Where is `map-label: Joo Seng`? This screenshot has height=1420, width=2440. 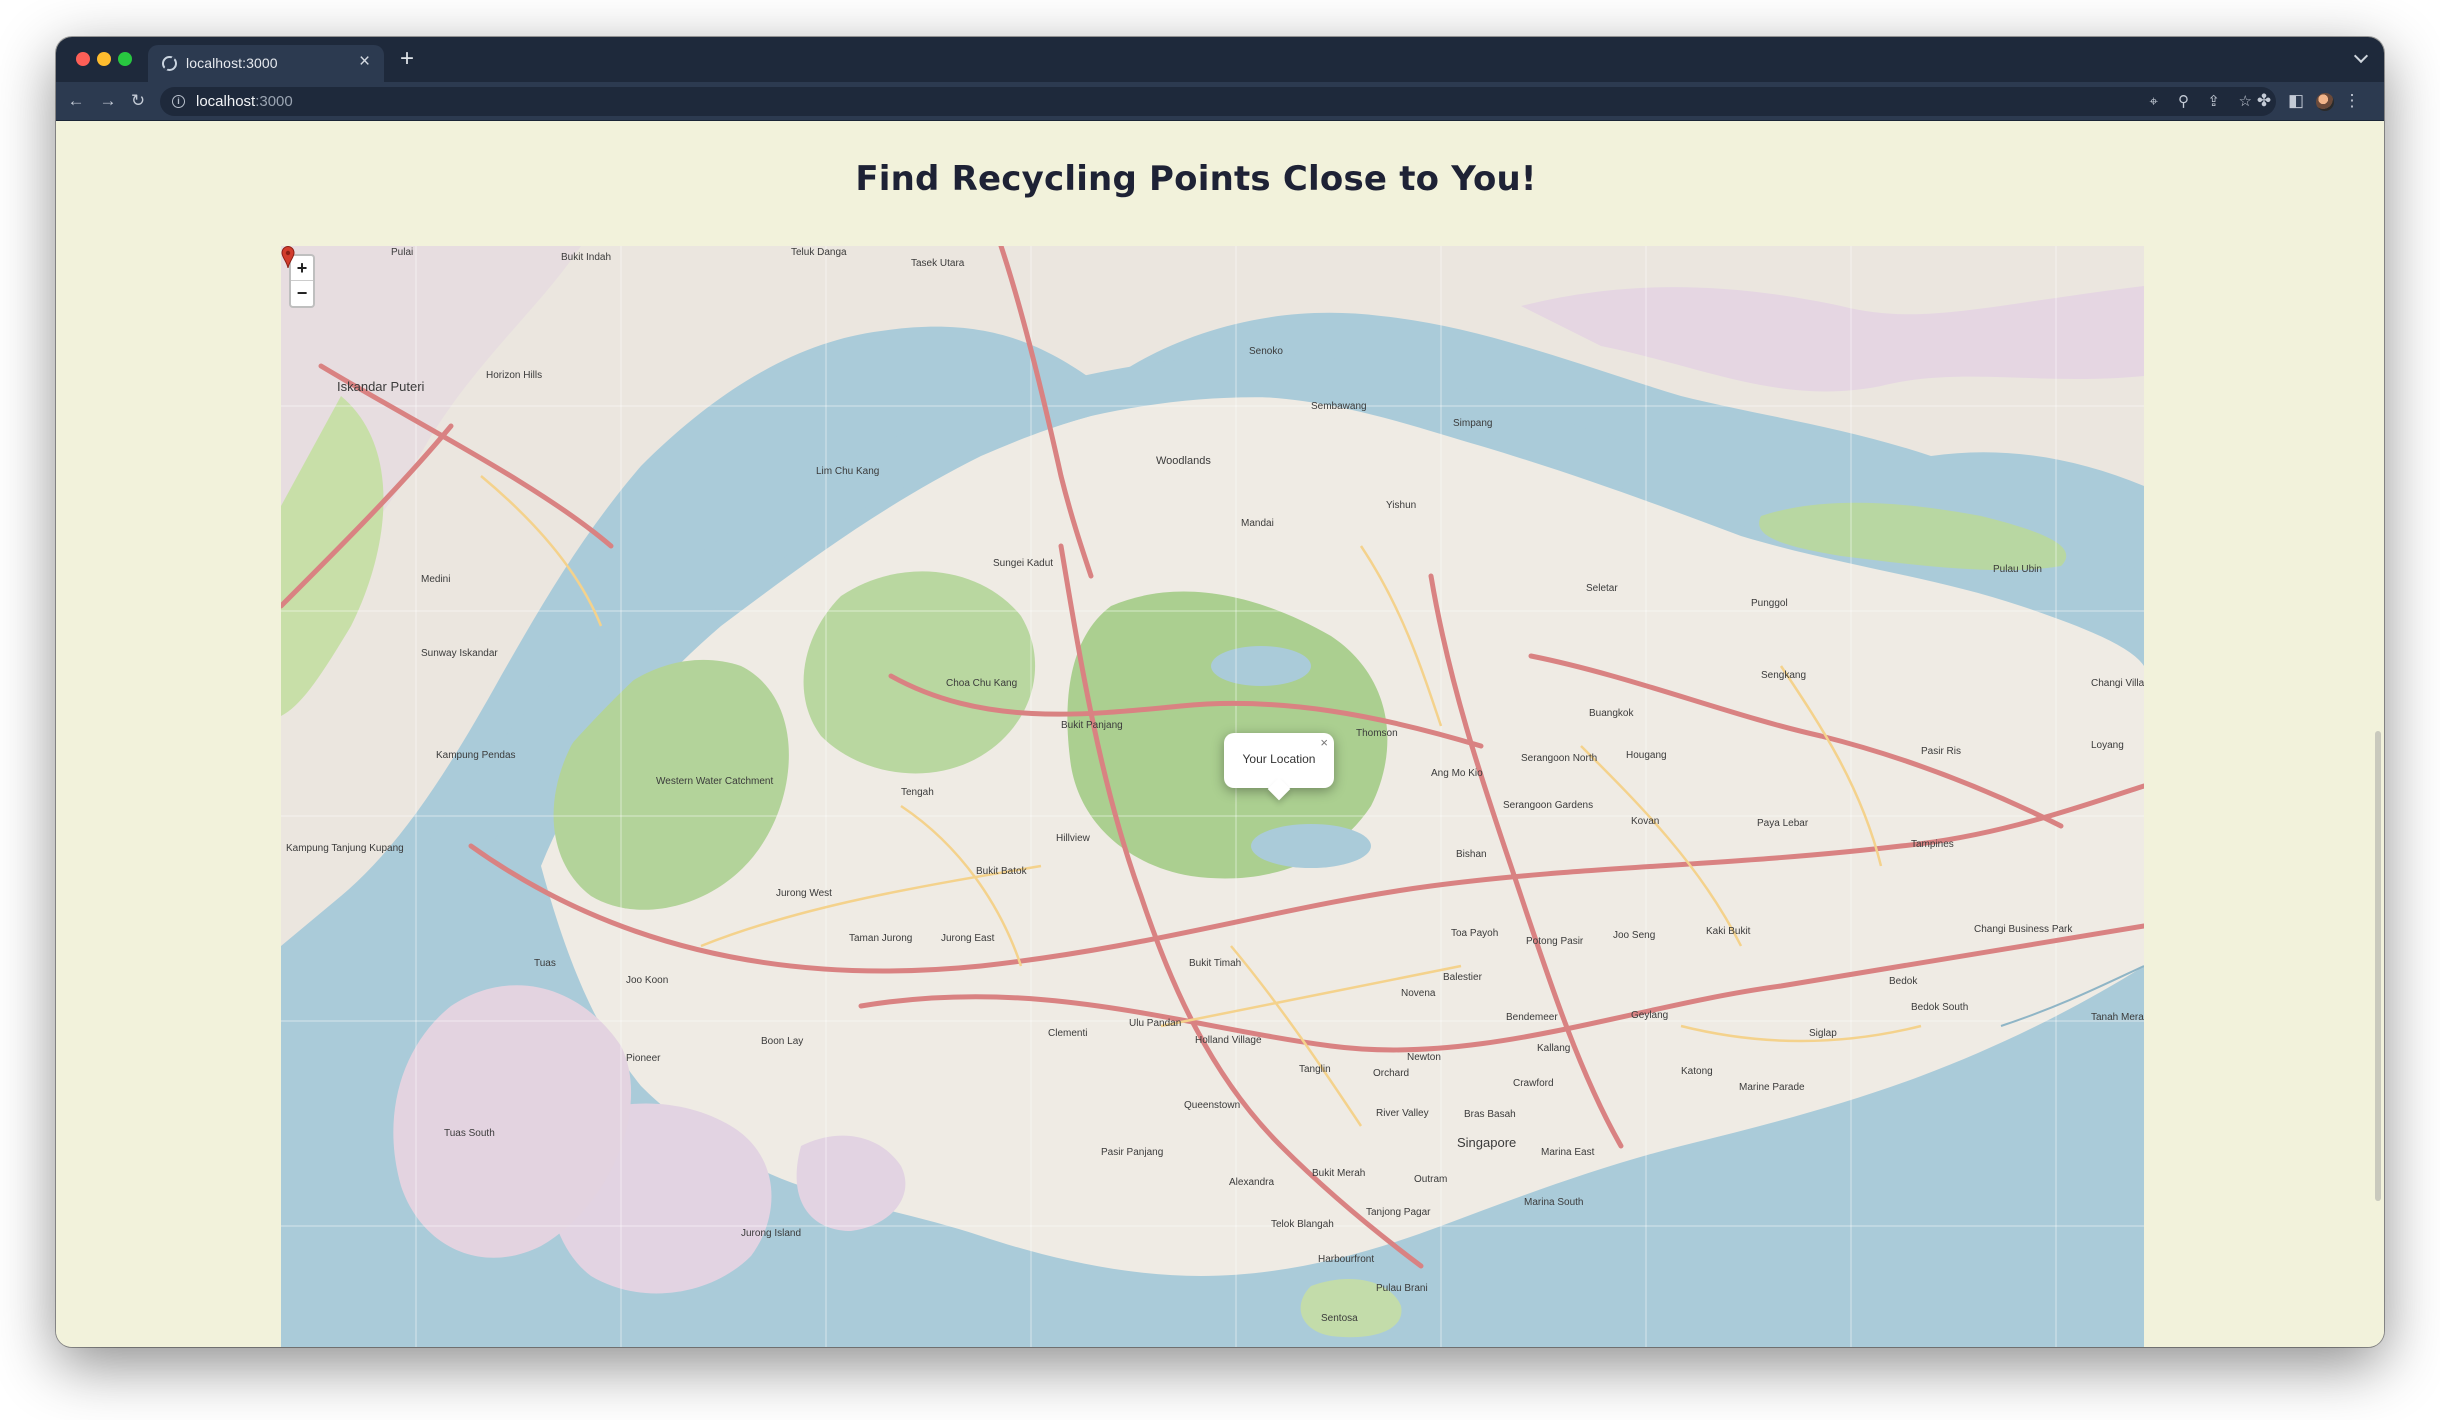 map-label: Joo Seng is located at coordinates (1634, 935).